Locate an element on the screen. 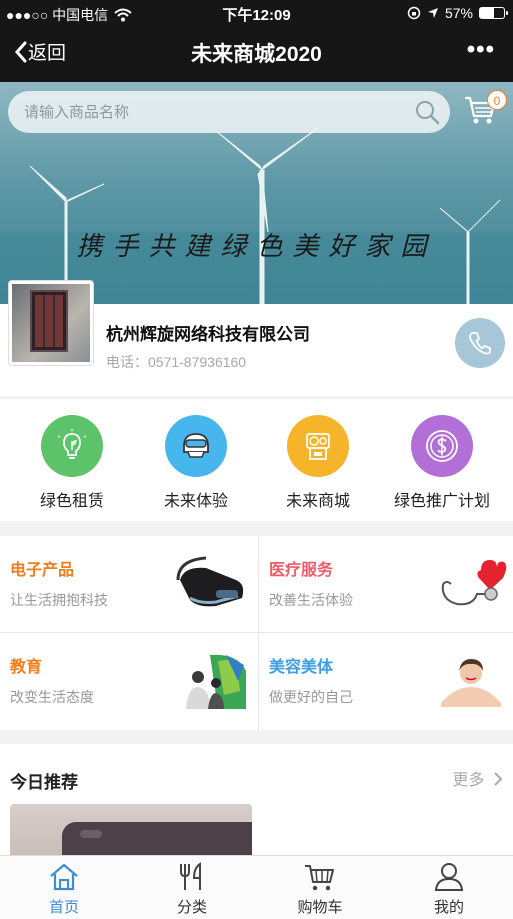 This screenshot has height=919, width=513. quick-menu: 绿色租赁 未来体验 未来商城 绿色推广计划 is located at coordinates (256, 459).